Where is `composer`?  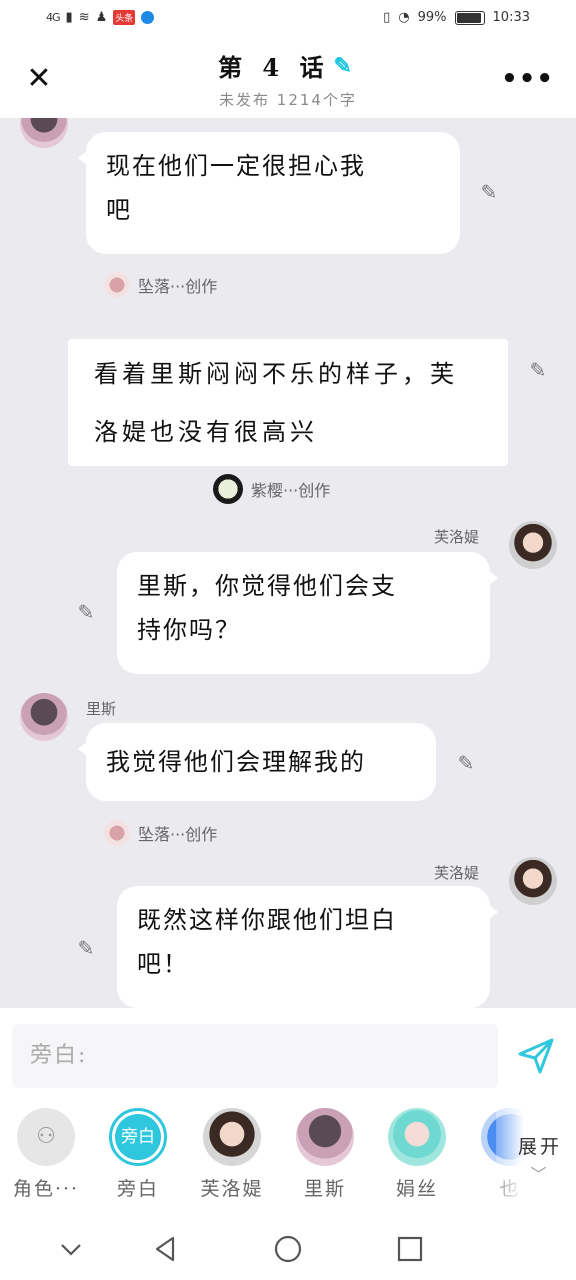
composer is located at coordinates (288, 1054).